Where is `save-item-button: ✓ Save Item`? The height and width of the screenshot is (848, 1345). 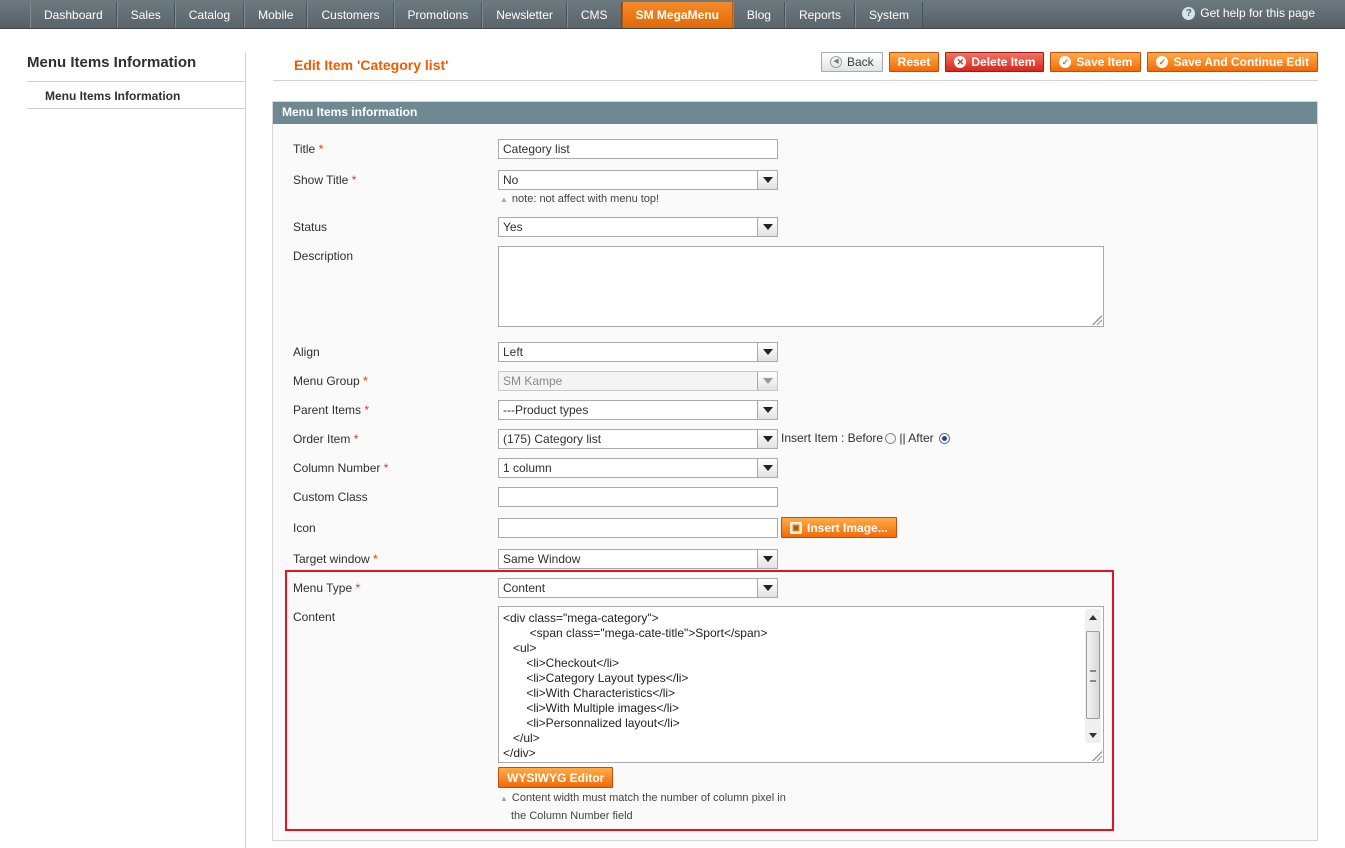
save-item-button: ✓ Save Item is located at coordinates (1096, 62).